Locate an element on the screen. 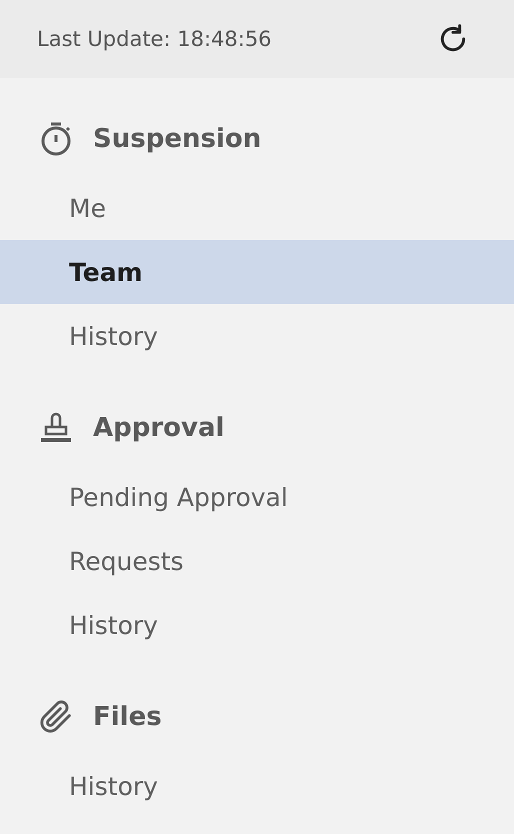  nav-item: Me is located at coordinates (257, 208).